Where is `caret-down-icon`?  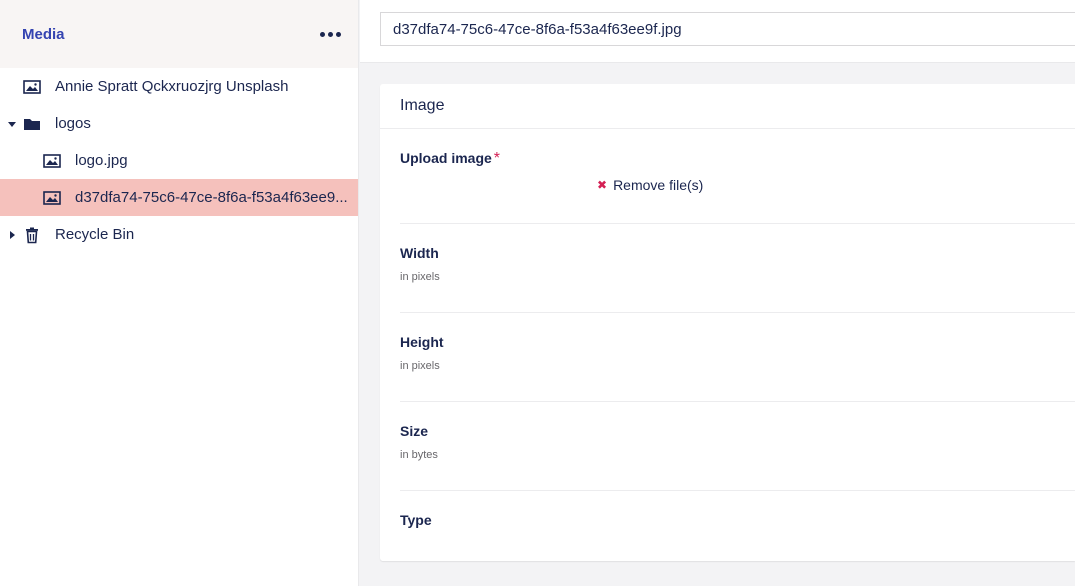 caret-down-icon is located at coordinates (12, 124).